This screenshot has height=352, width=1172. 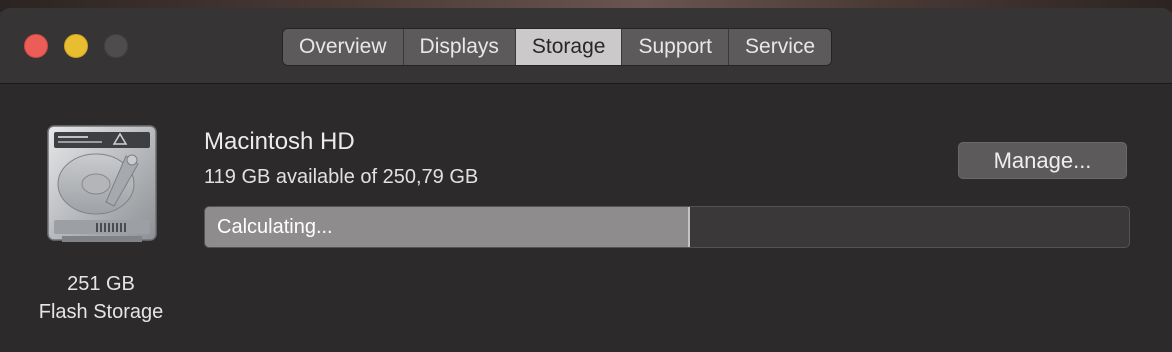 I want to click on hard-drive-icon, so click(x=102, y=183).